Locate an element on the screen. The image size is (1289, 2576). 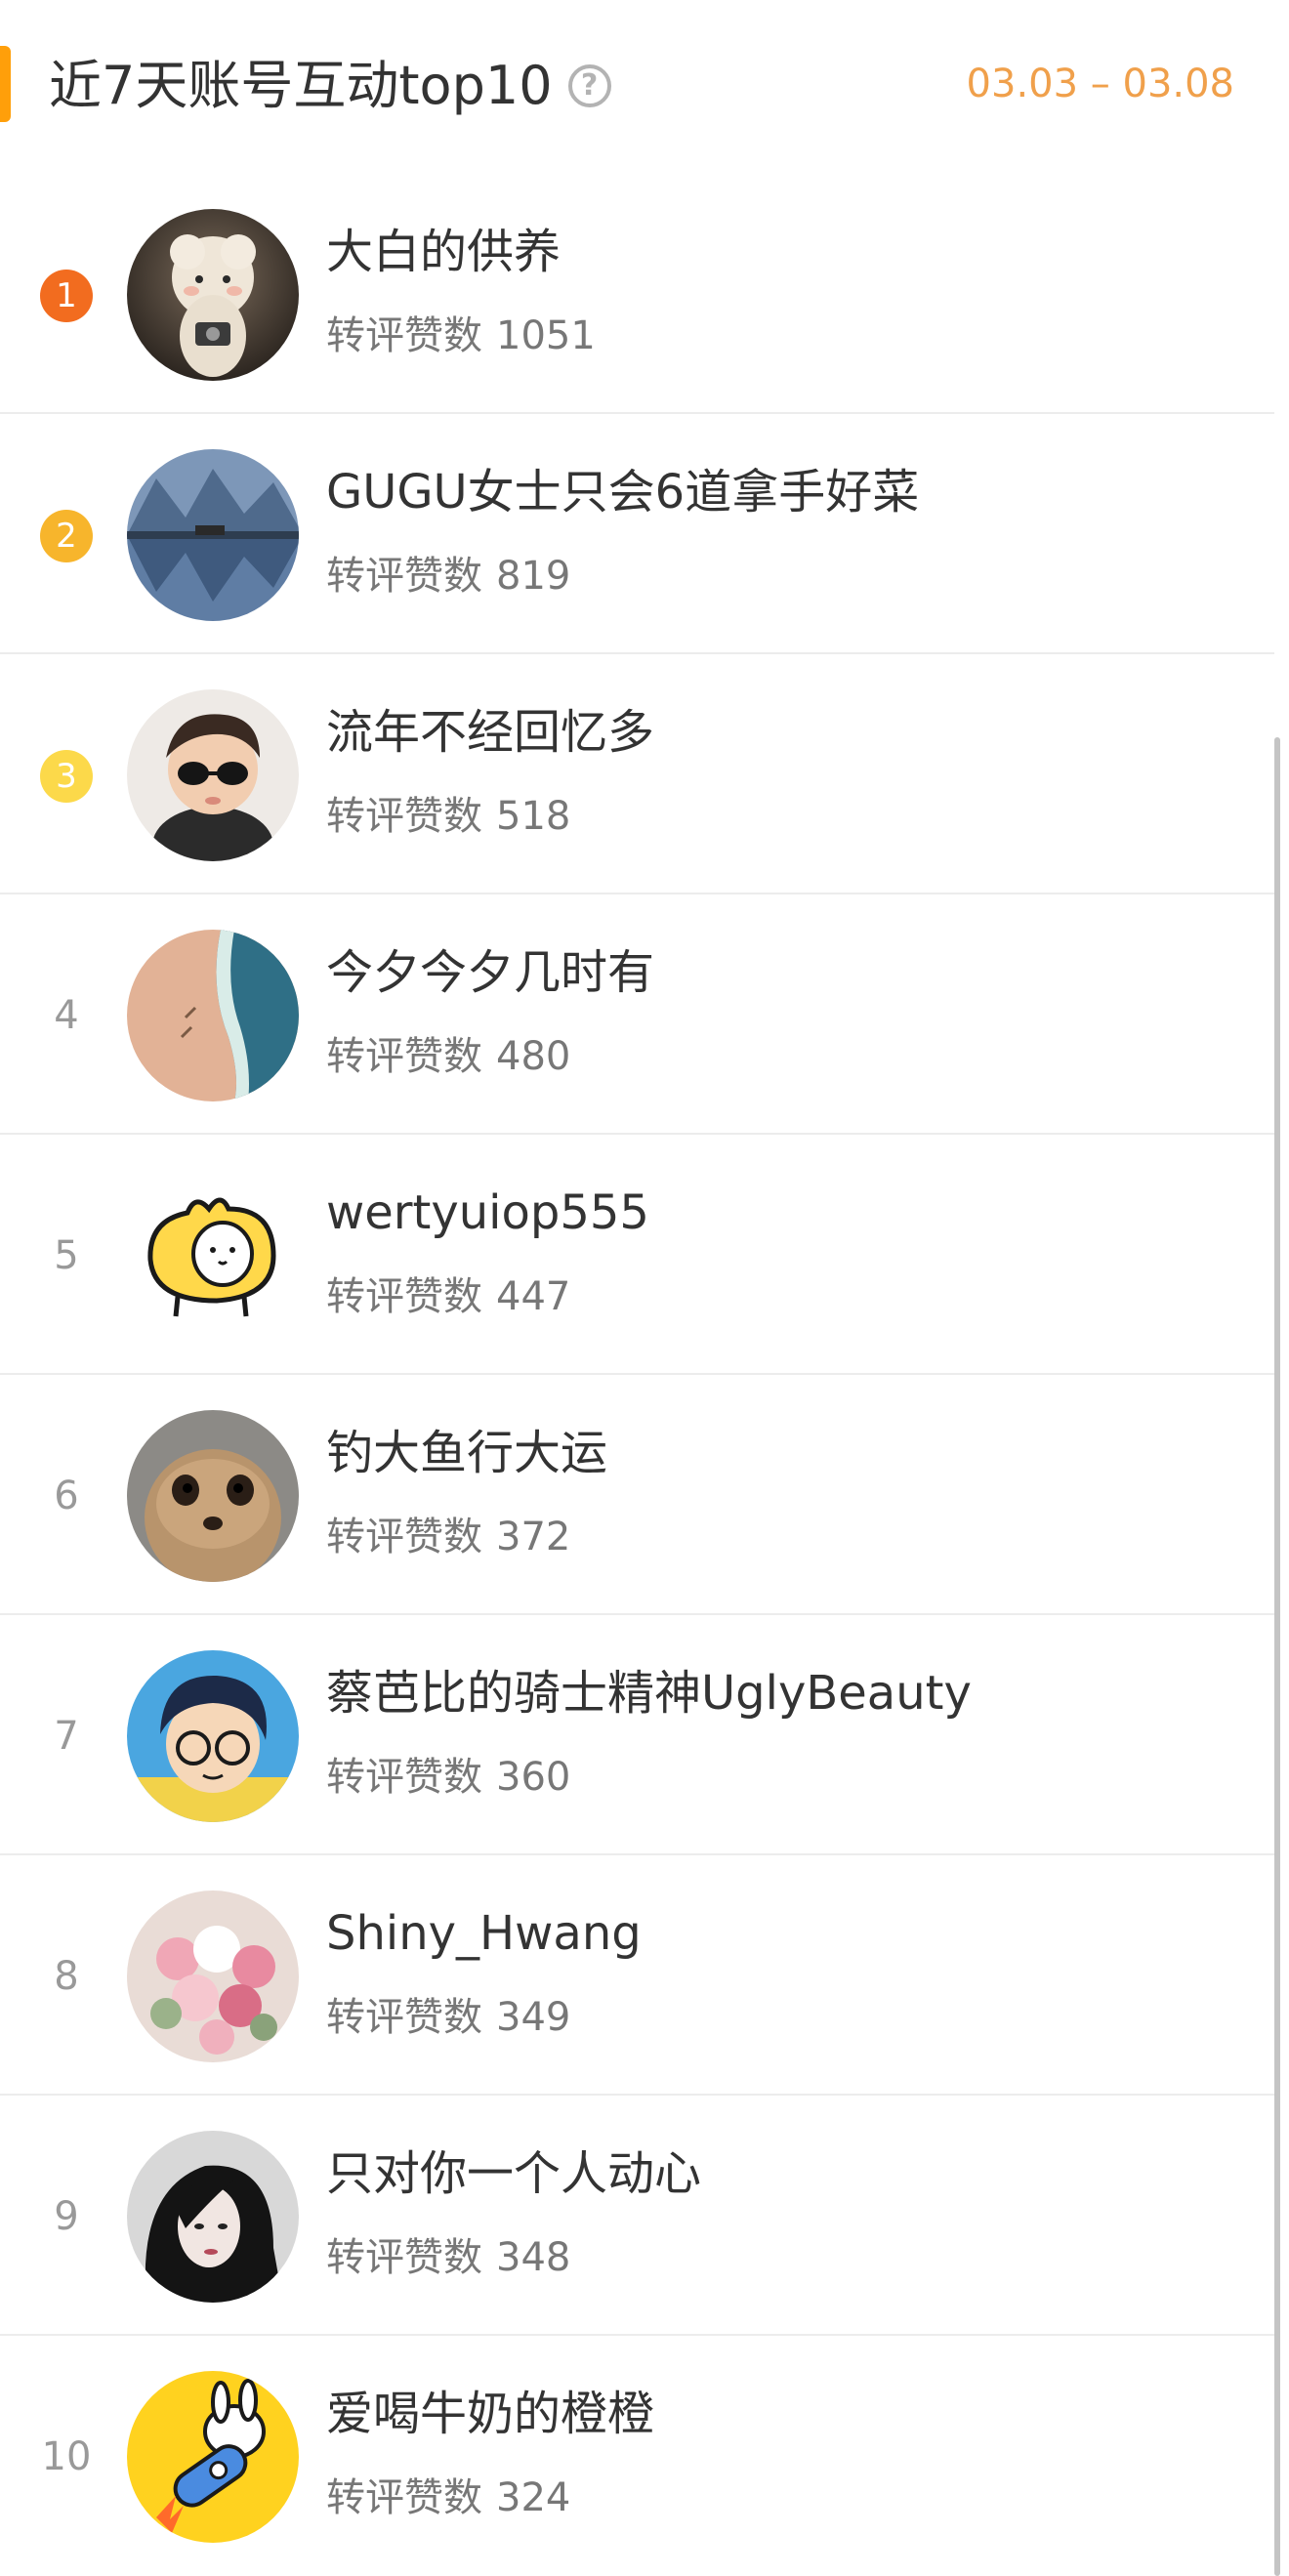
beach-waves-aerial-avatar is located at coordinates (213, 1015).